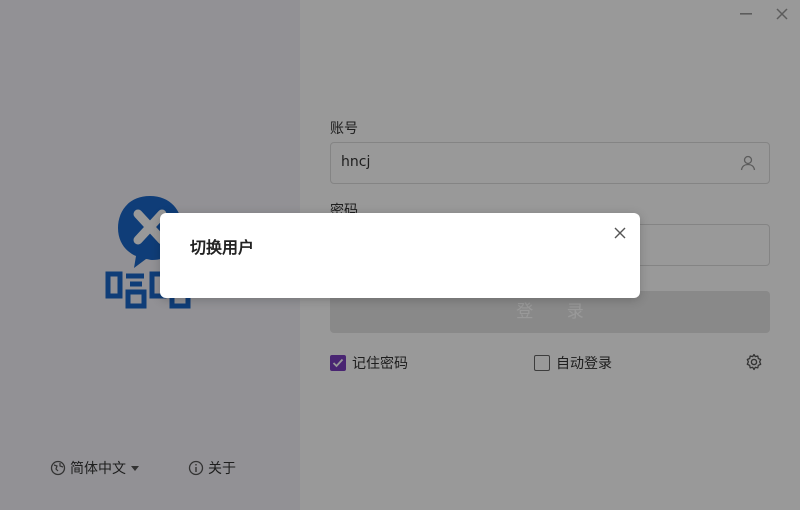 The height and width of the screenshot is (510, 800). I want to click on switch-user-dialog: 切换用户, so click(400, 255).